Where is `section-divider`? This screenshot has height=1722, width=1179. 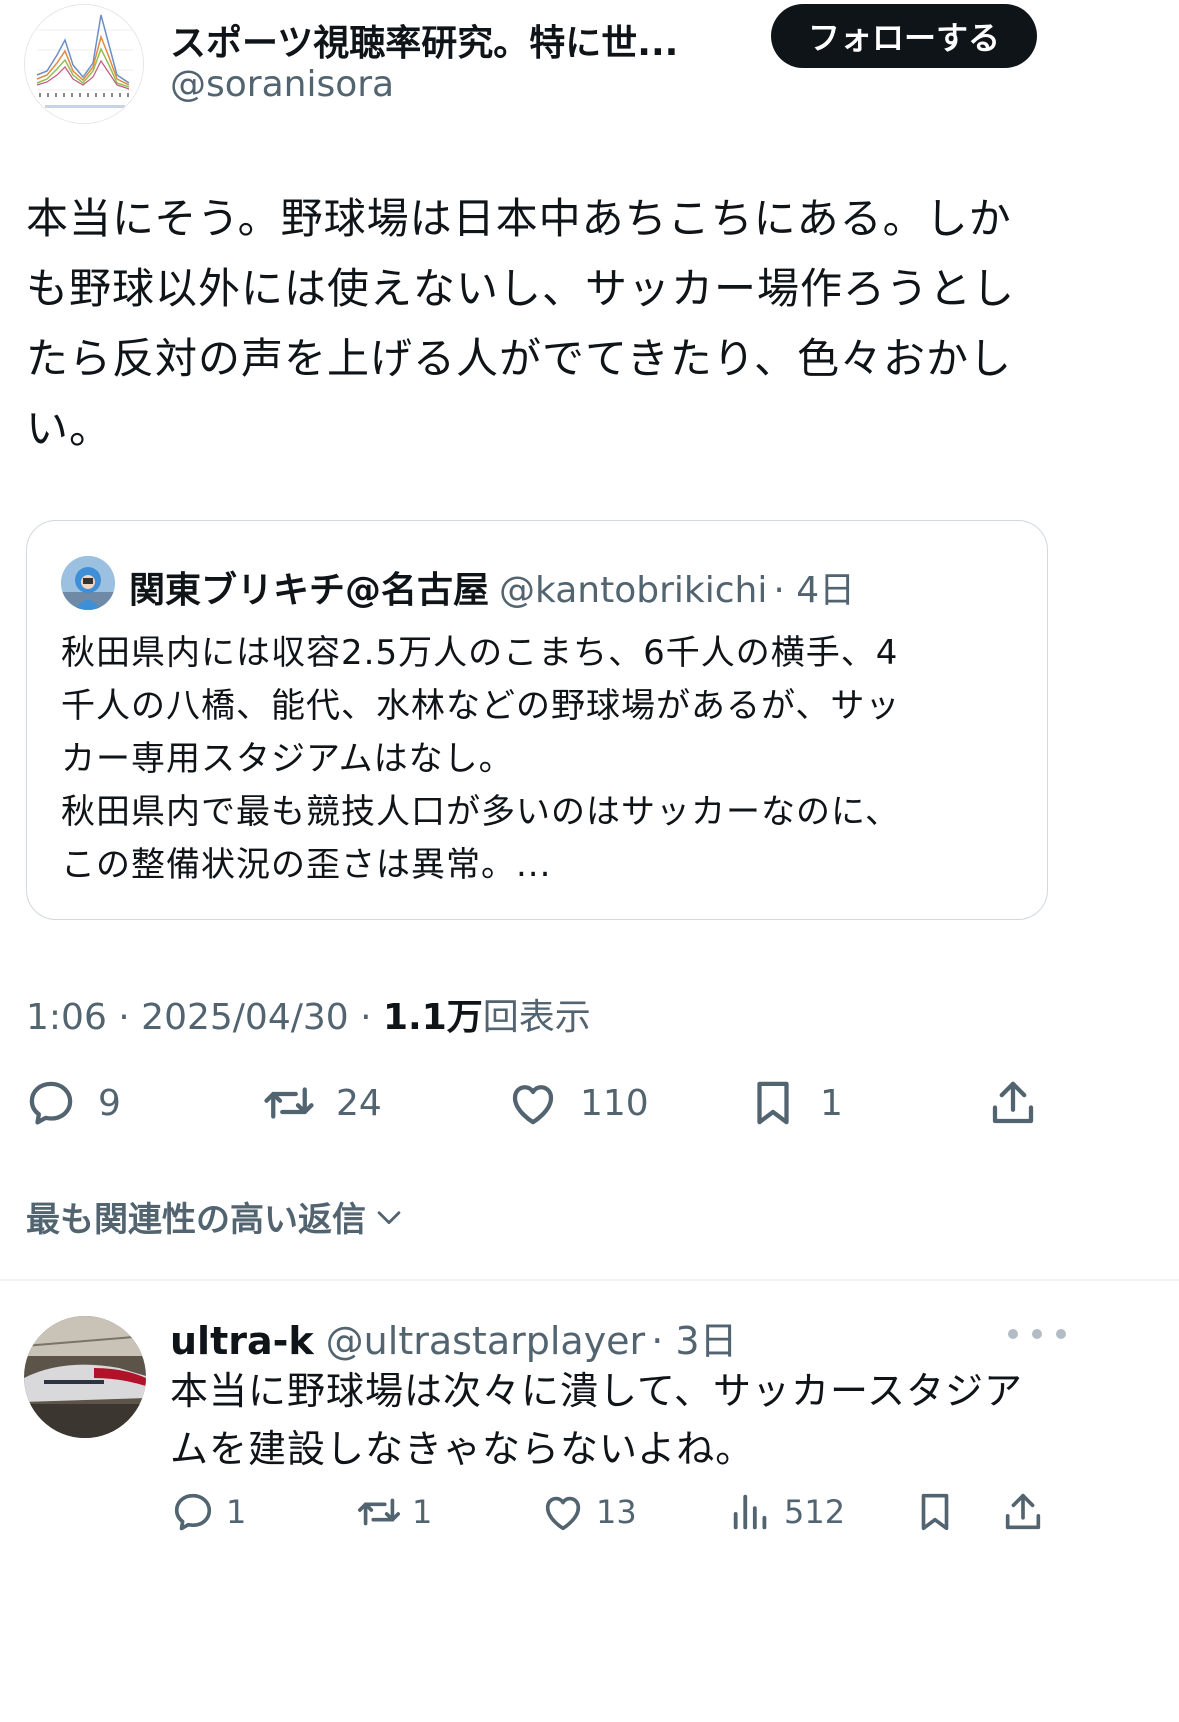 section-divider is located at coordinates (589, 1280).